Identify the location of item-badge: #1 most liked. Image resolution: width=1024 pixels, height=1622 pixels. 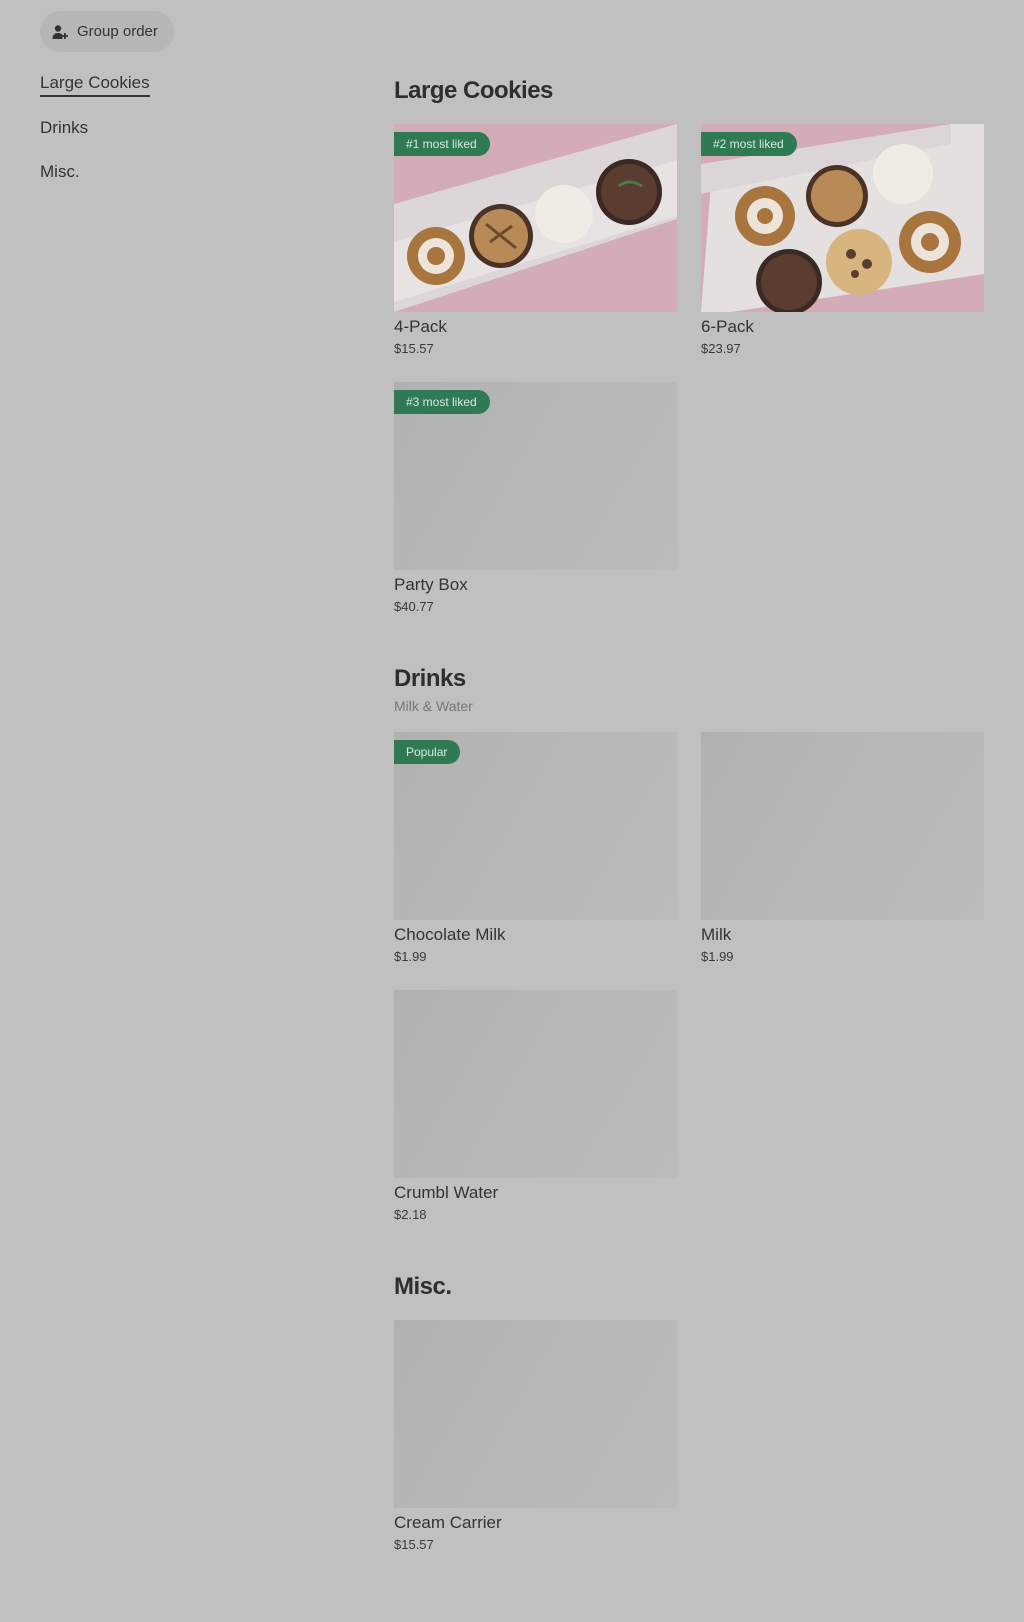
(442, 144).